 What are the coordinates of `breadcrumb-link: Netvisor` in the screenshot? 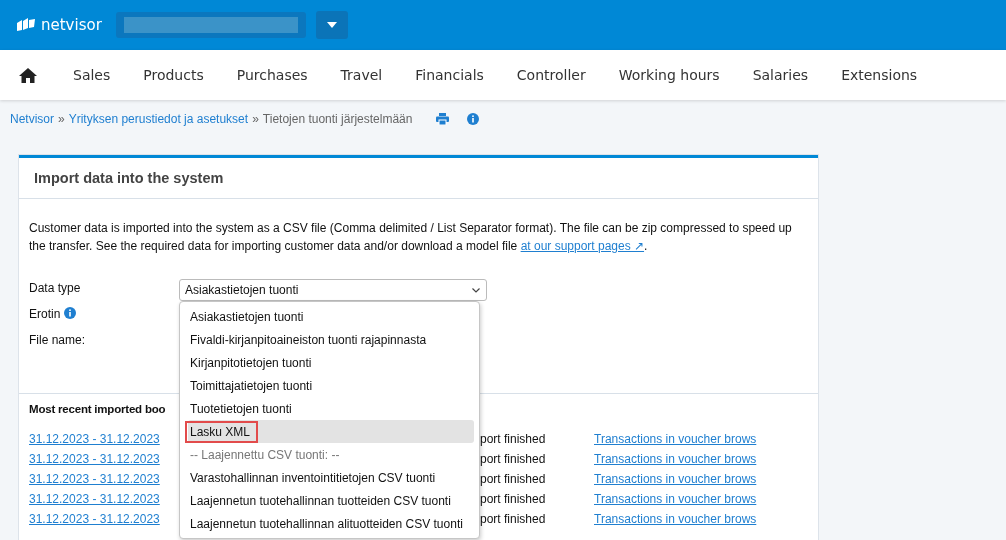 It's located at (32, 119).